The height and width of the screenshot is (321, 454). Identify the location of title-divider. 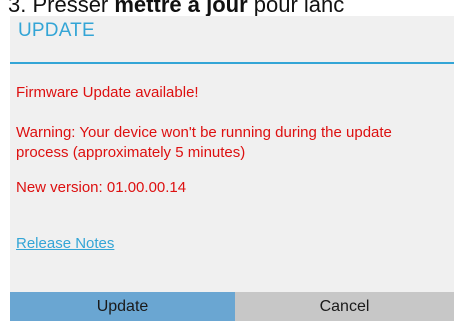
(232, 63).